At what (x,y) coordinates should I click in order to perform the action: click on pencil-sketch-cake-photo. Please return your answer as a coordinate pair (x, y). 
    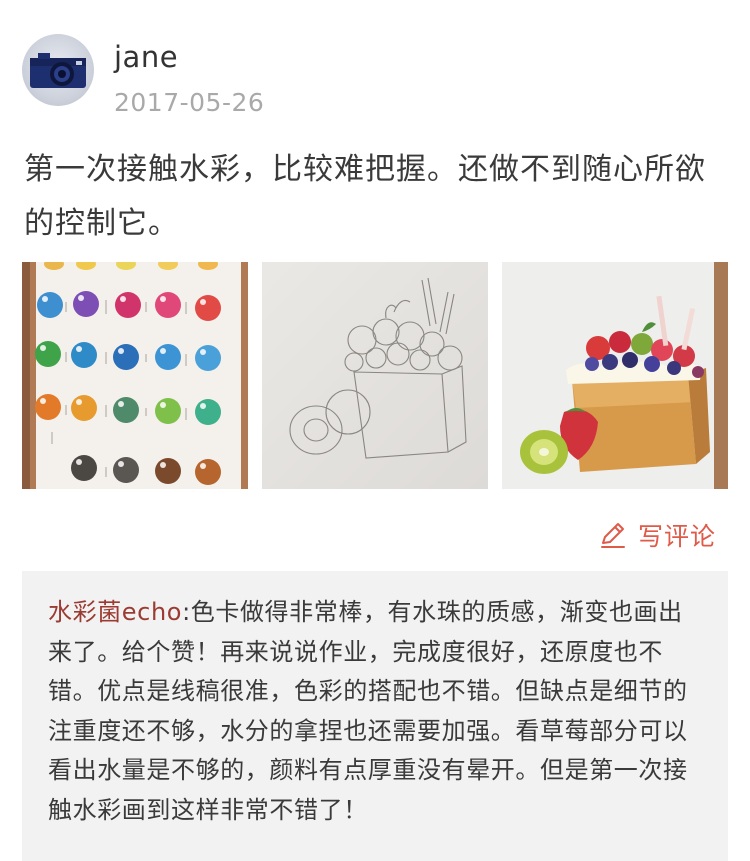
    Looking at the image, I should click on (375, 375).